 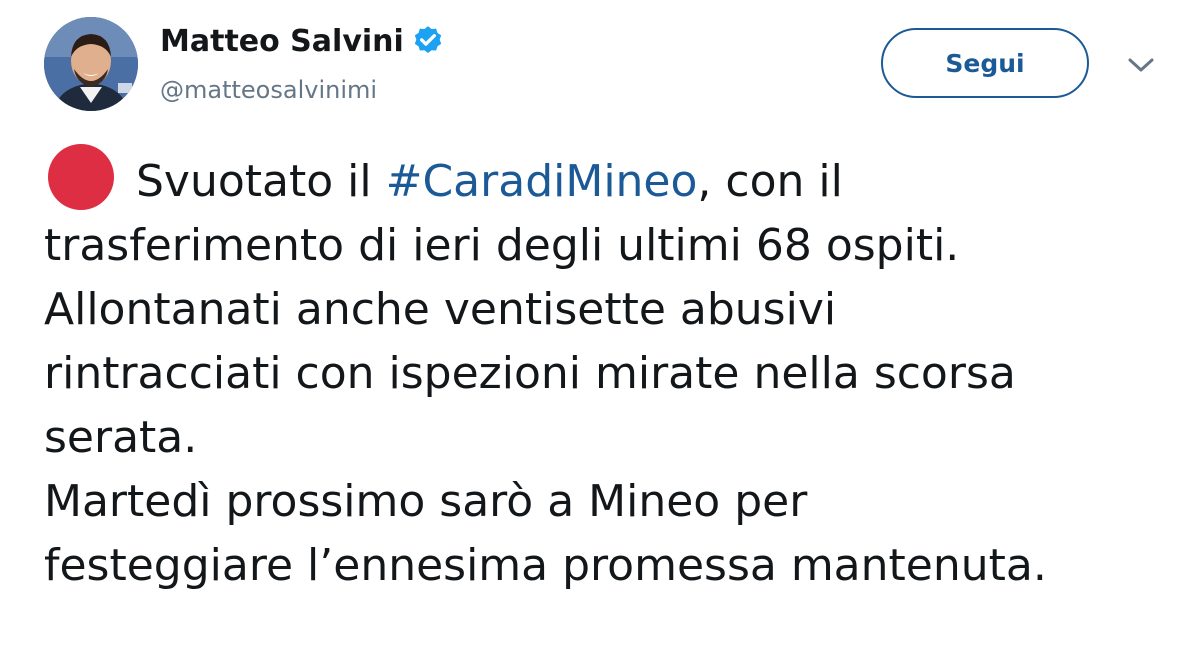 I want to click on chevron-down-icon, so click(x=1141, y=65).